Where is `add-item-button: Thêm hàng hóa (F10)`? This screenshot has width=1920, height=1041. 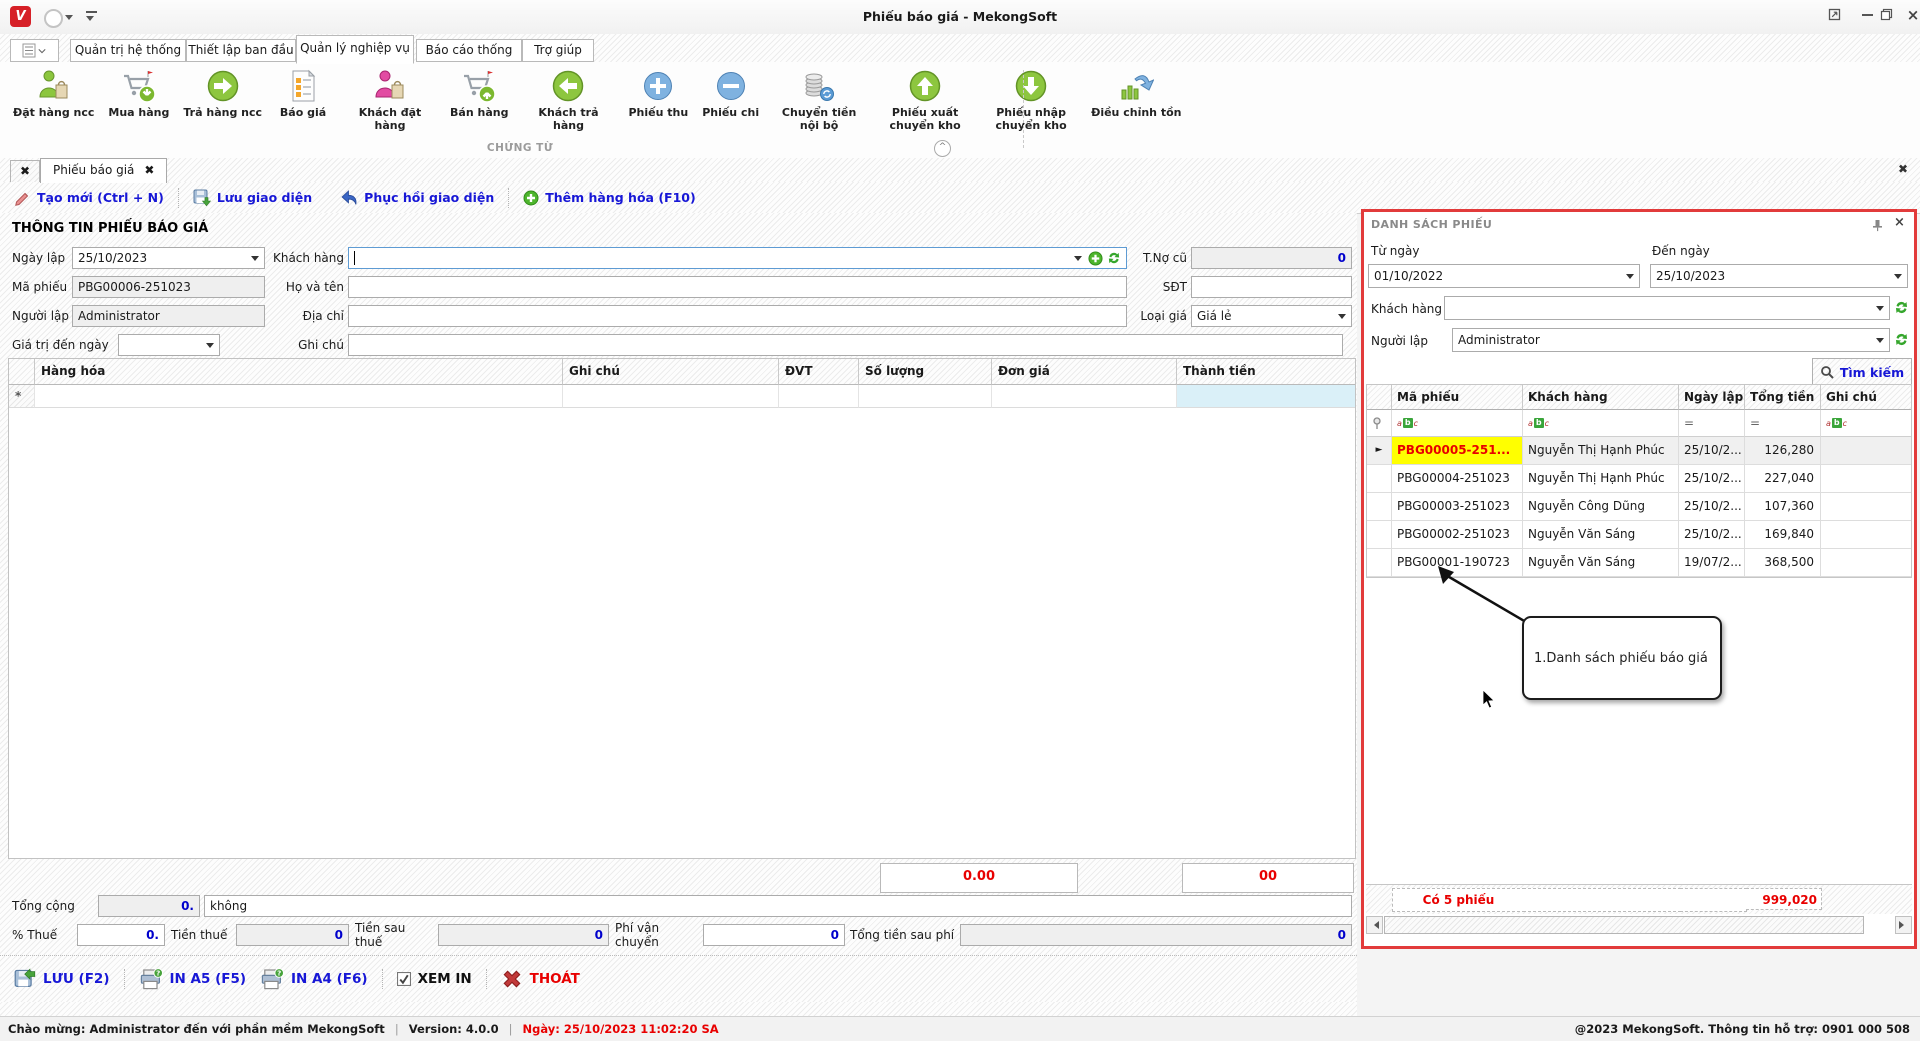 add-item-button: Thêm hàng hóa (F10) is located at coordinates (609, 198).